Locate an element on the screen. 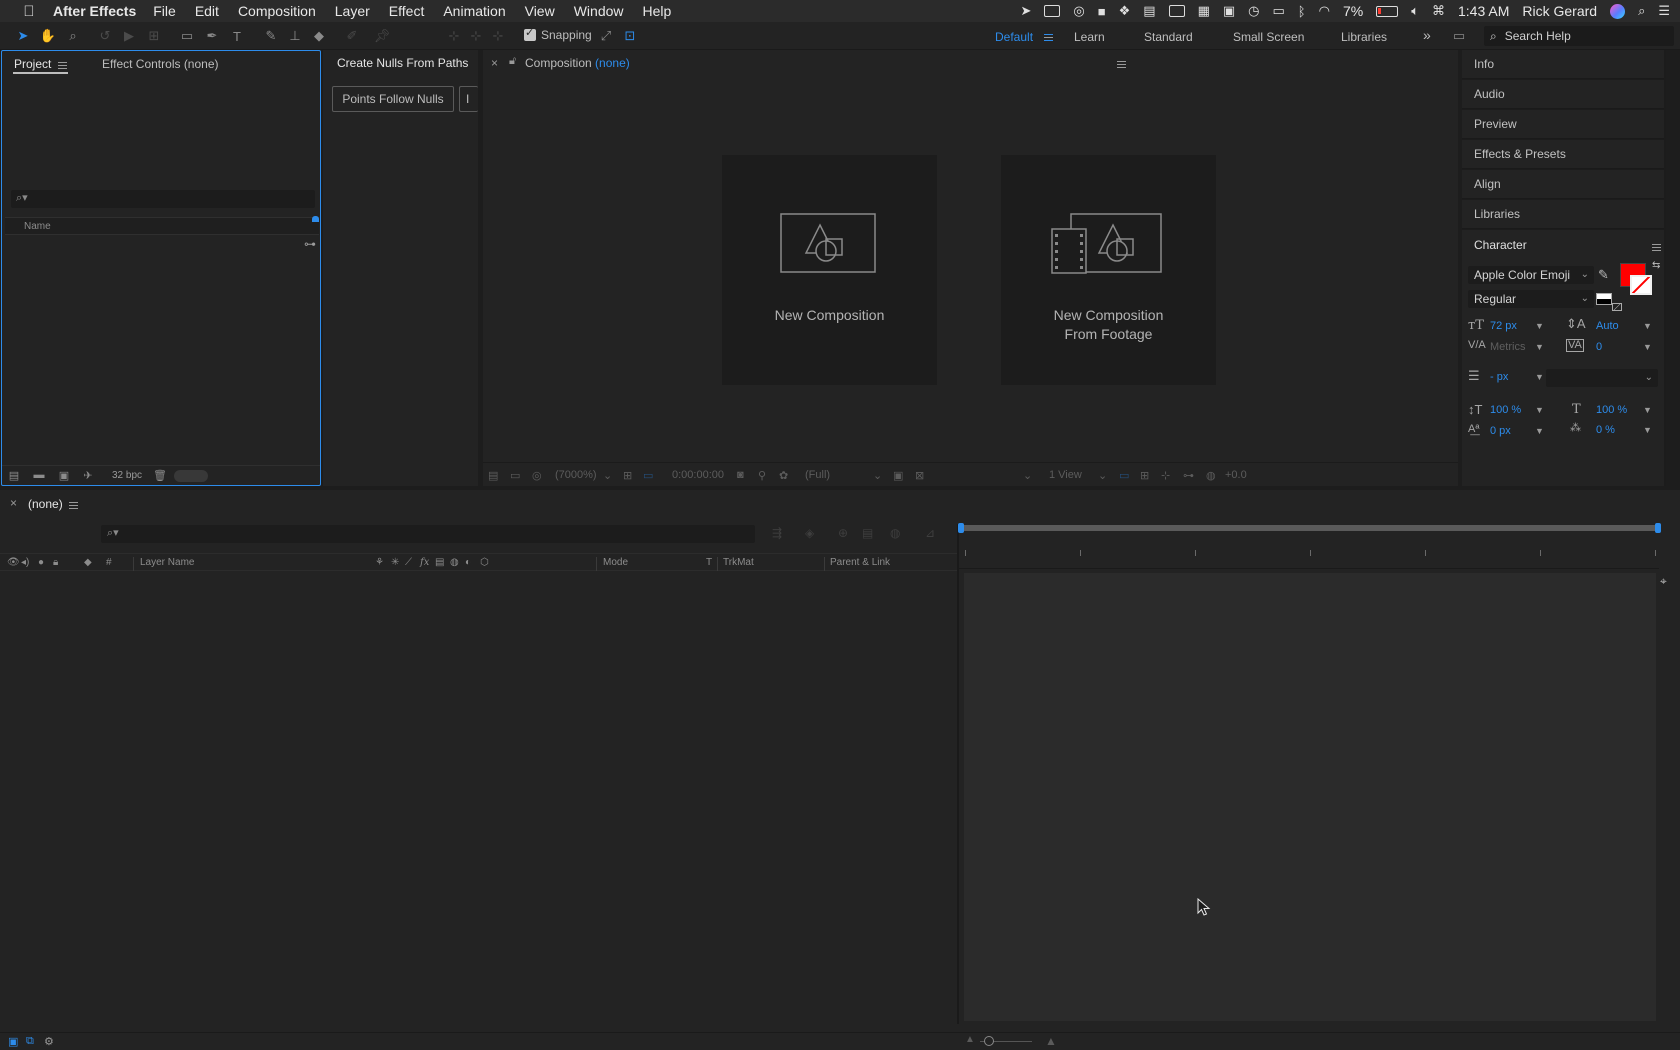 The width and height of the screenshot is (1680, 1050). create-nulls-title: Create Nulls From Paths is located at coordinates (402, 63).